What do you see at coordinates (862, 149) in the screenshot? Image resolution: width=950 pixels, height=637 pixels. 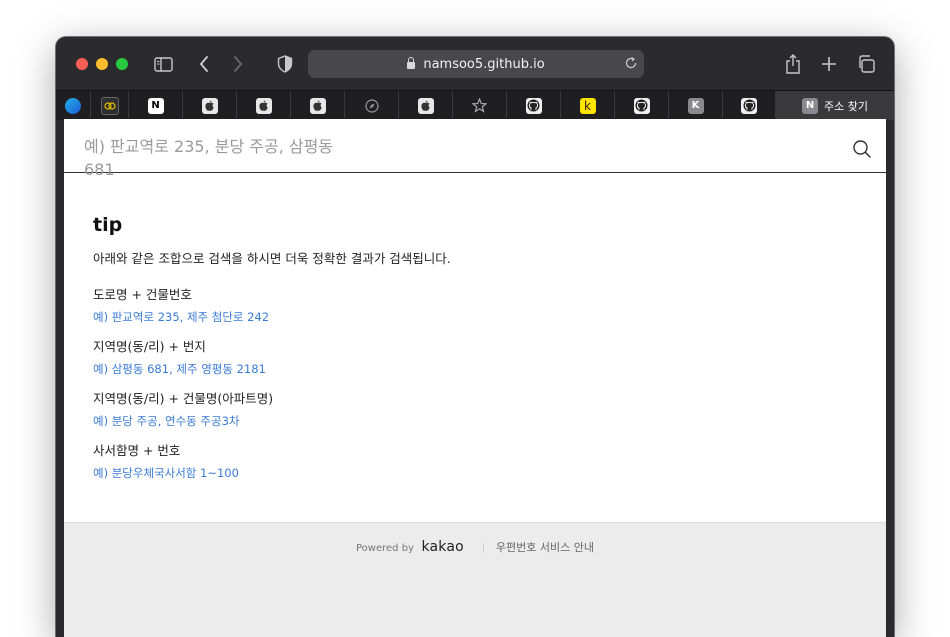 I see `search-icon` at bounding box center [862, 149].